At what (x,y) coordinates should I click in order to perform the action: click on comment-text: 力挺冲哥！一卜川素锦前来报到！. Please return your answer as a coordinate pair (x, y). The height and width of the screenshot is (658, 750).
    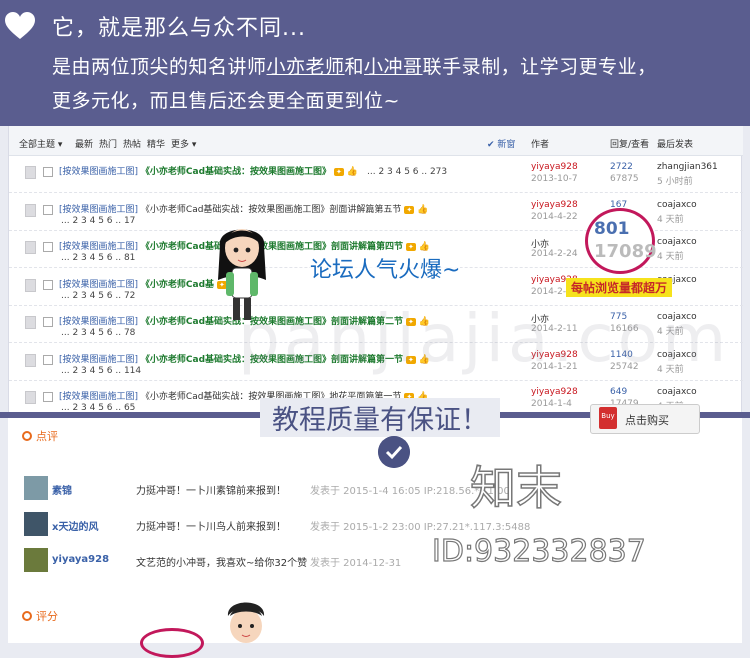
    Looking at the image, I should click on (211, 491).